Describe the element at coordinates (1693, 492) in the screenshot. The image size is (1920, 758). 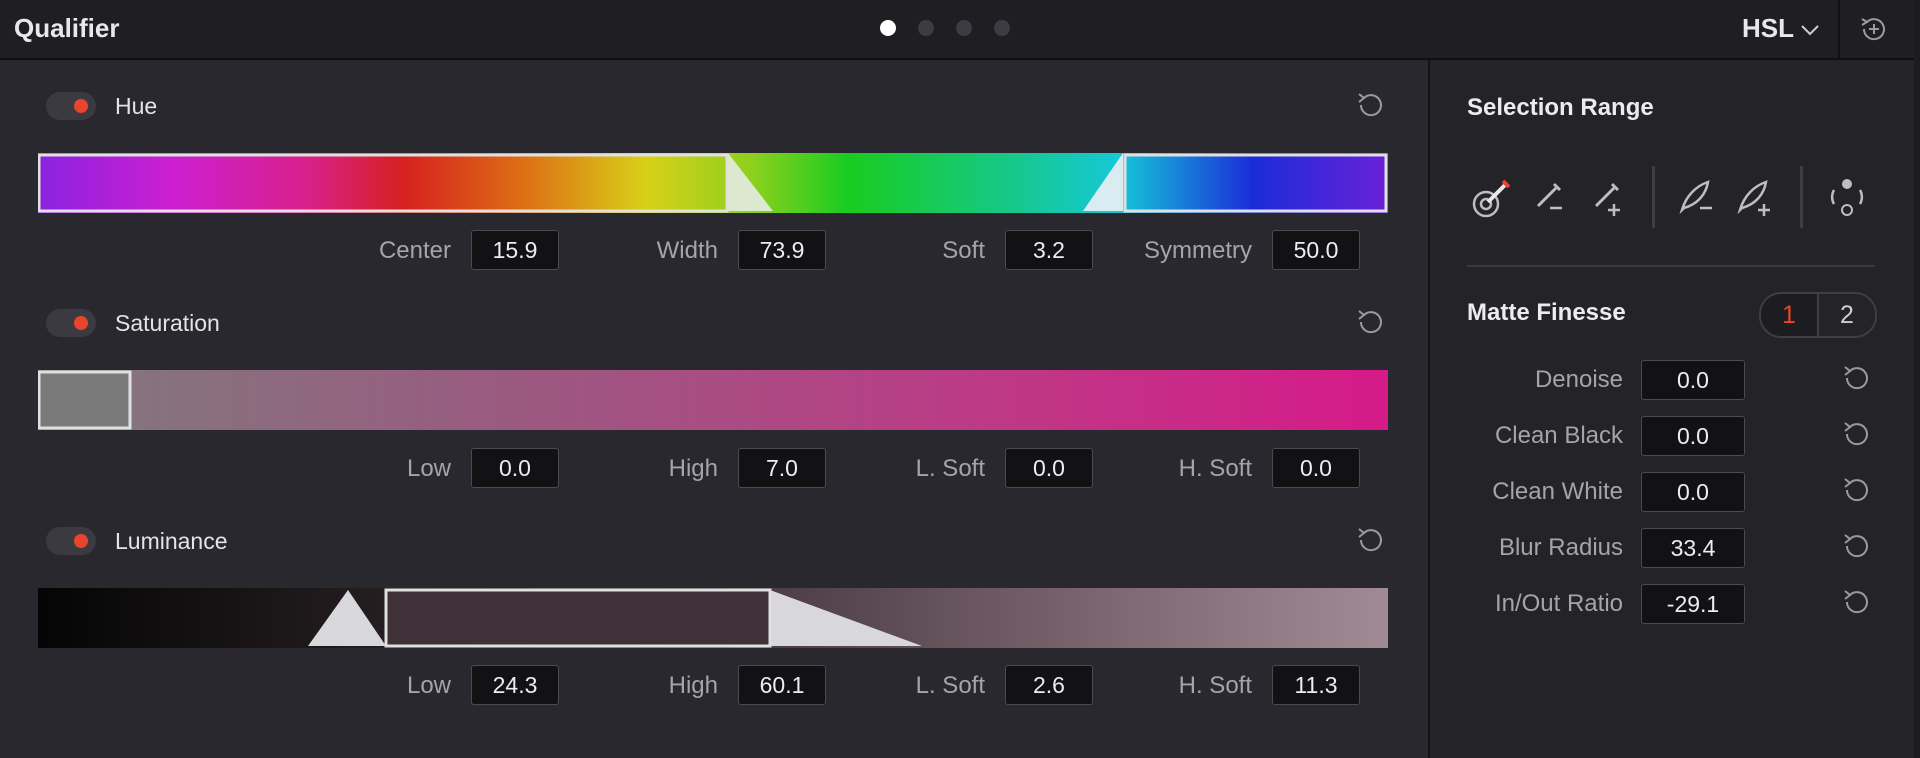
I see `clean-white-field: 0.0` at that location.